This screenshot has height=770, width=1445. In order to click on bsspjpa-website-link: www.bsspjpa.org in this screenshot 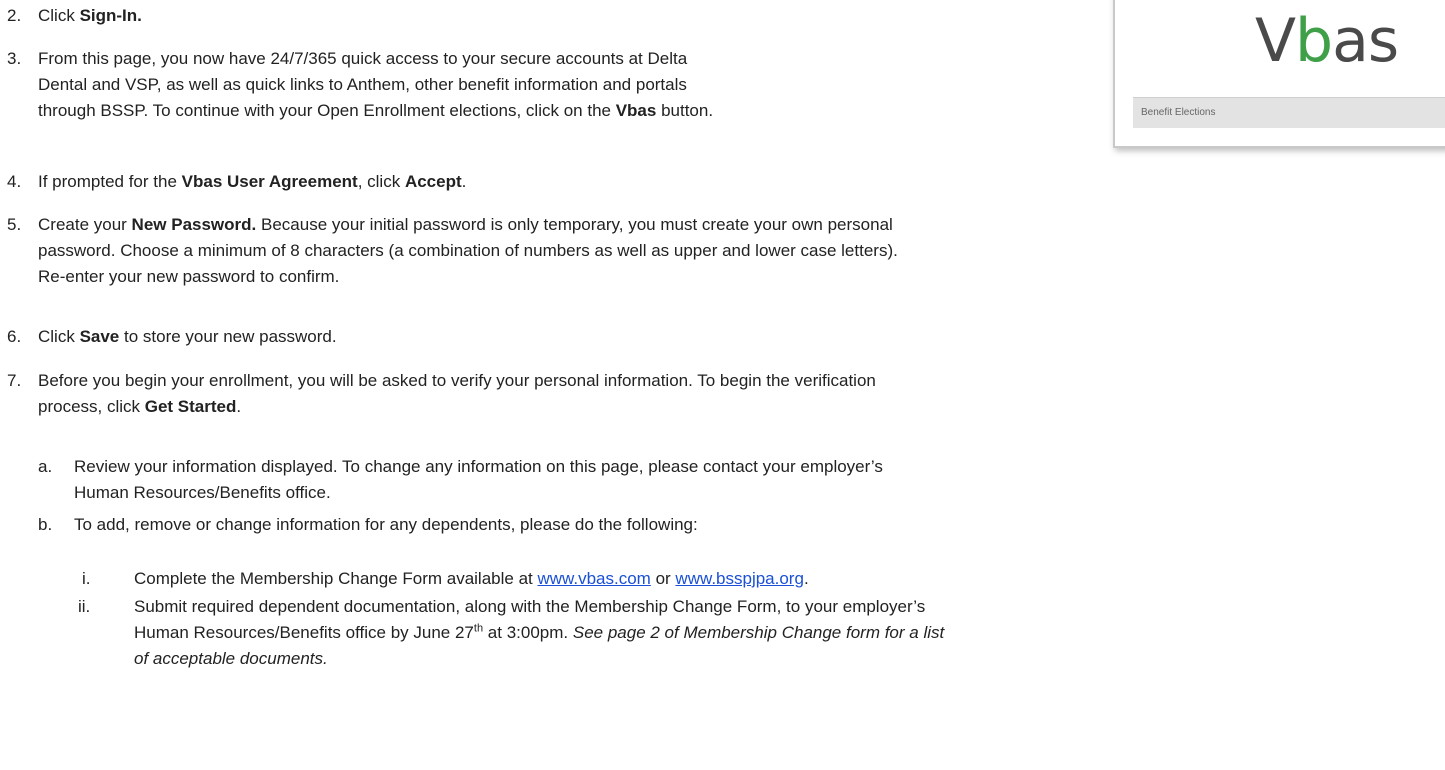, I will do `click(739, 578)`.